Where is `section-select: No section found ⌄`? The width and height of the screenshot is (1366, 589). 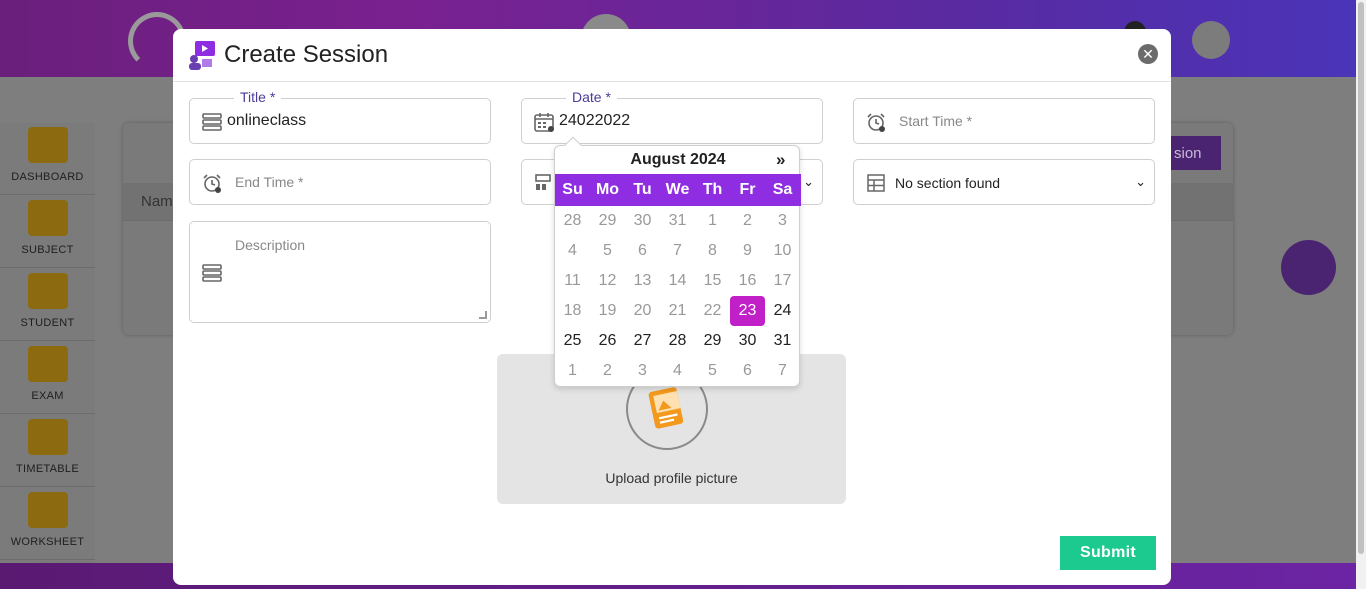 section-select: No section found ⌄ is located at coordinates (1004, 182).